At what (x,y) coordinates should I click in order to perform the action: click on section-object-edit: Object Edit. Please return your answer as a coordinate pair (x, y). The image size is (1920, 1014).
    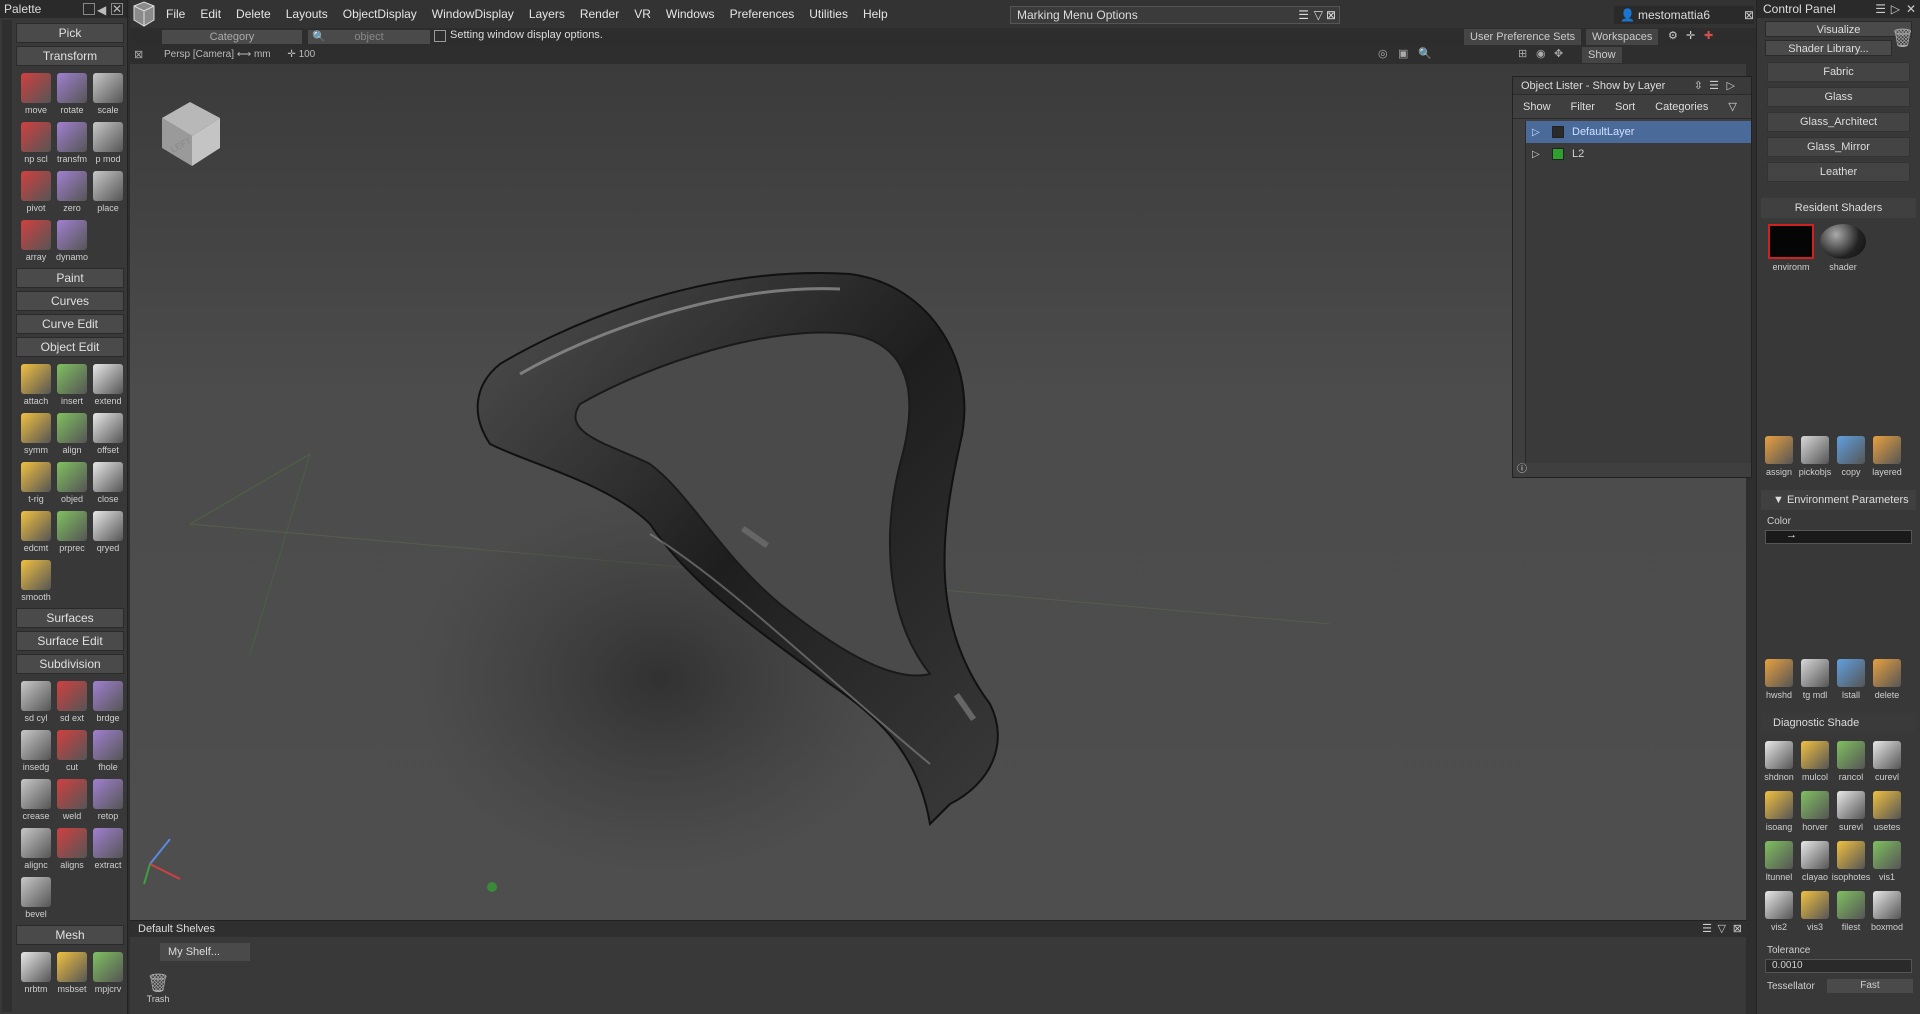
    Looking at the image, I should click on (70, 347).